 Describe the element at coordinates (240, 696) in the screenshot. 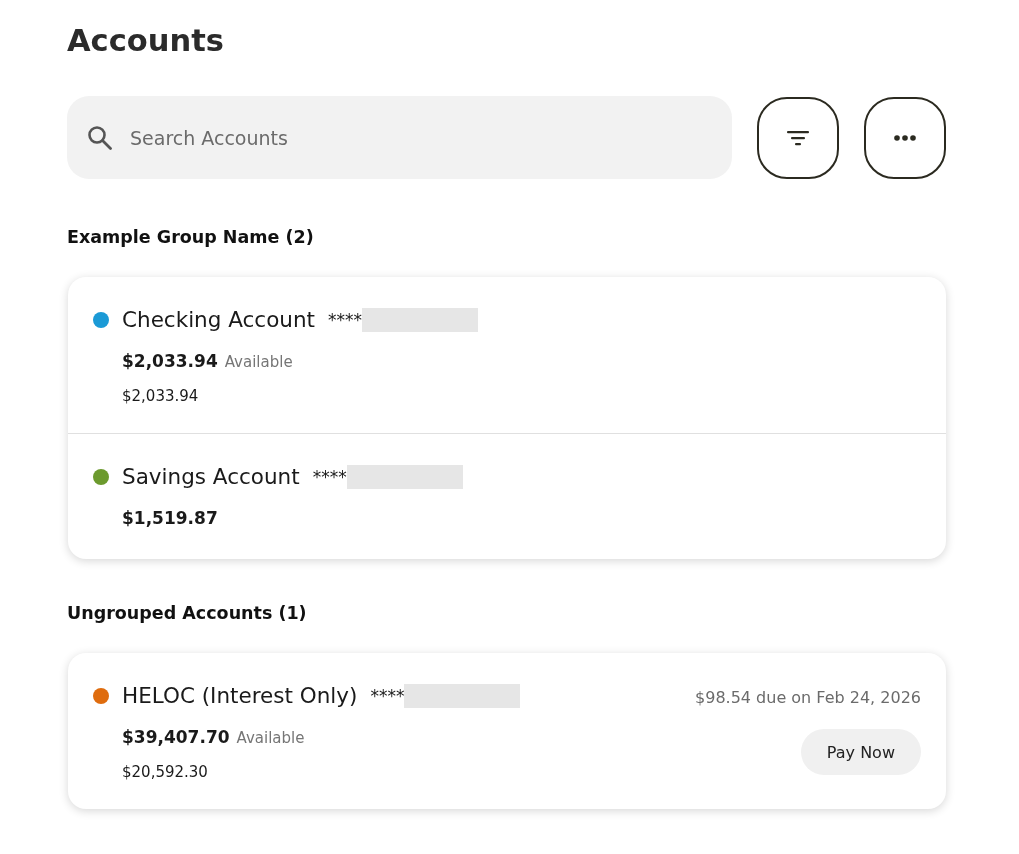

I see `account-name: HELOC (Interest Only)` at that location.